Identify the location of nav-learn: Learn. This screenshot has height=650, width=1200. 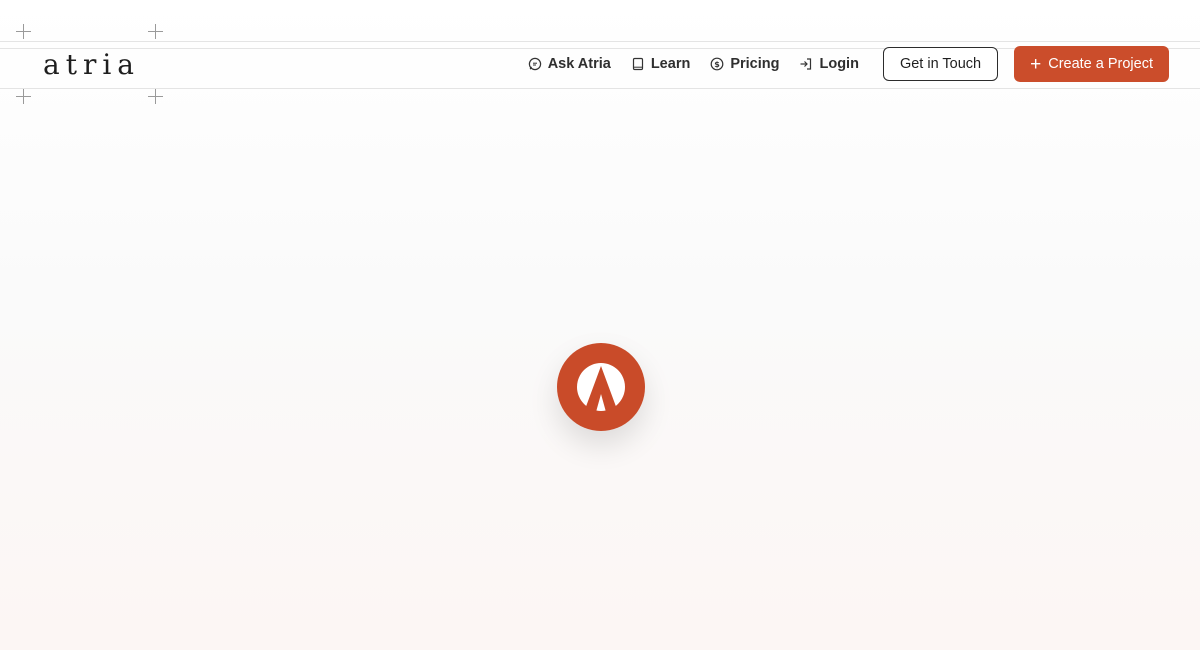
(661, 64).